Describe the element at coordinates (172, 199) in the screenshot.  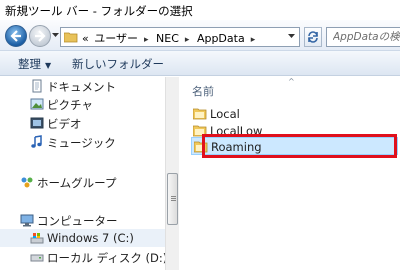
I see `scrollbar-thumb` at that location.